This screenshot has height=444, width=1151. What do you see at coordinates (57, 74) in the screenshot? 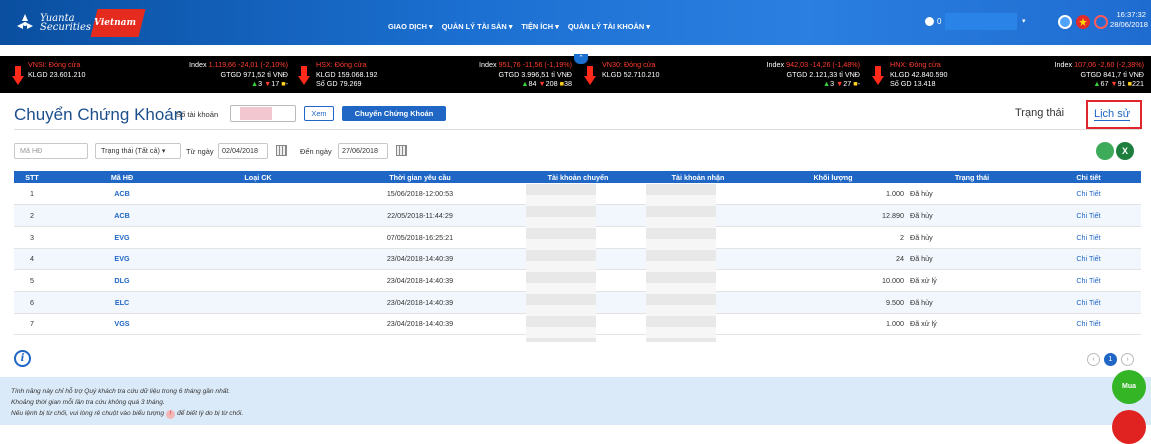
I see `ticker-klgd: KLGD 23.601.210` at bounding box center [57, 74].